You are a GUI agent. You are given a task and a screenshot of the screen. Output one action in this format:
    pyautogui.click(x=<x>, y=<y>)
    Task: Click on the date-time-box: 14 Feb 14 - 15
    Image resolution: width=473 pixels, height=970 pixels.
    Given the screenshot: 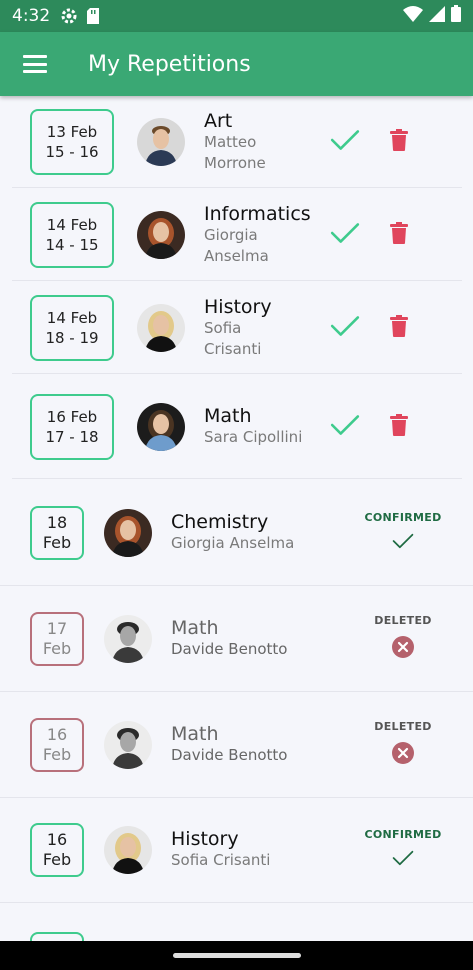 What is the action you would take?
    pyautogui.click(x=72, y=234)
    